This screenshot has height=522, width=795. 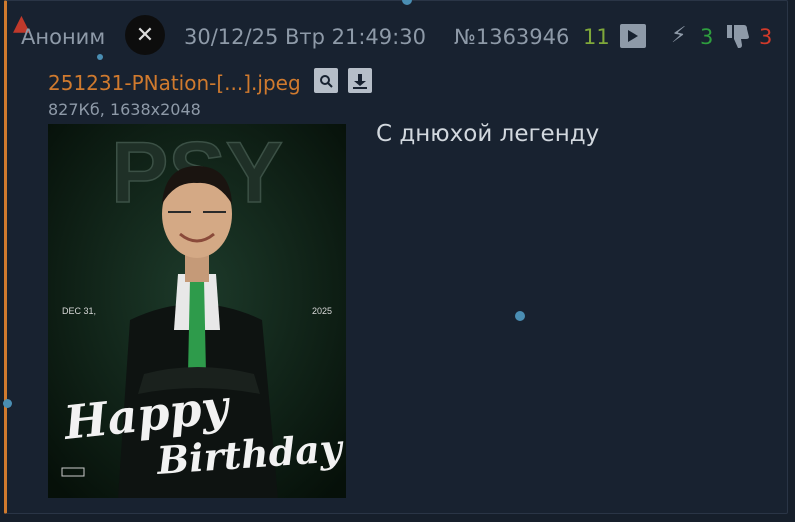 I want to click on post-date: 30/12/25 Втр 21:49:30, so click(x=305, y=37).